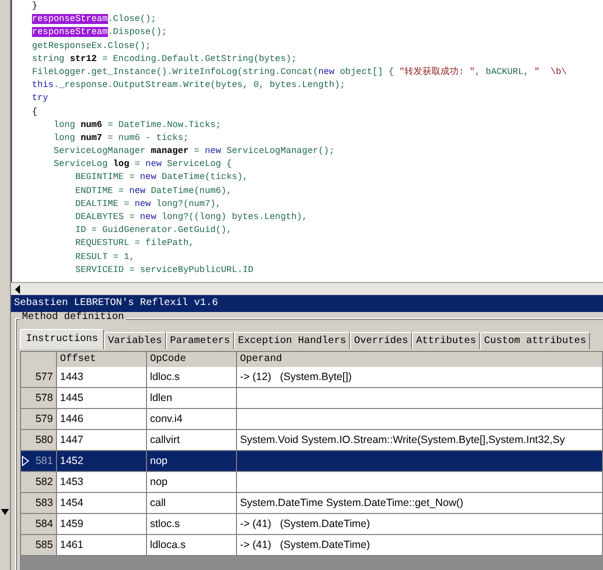  What do you see at coordinates (102, 440) in the screenshot?
I see `table-cell: 1447` at bounding box center [102, 440].